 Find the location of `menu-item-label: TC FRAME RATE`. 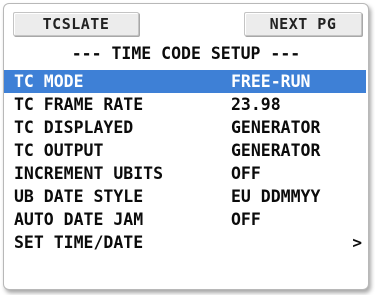

menu-item-label: TC FRAME RATE is located at coordinates (79, 104).